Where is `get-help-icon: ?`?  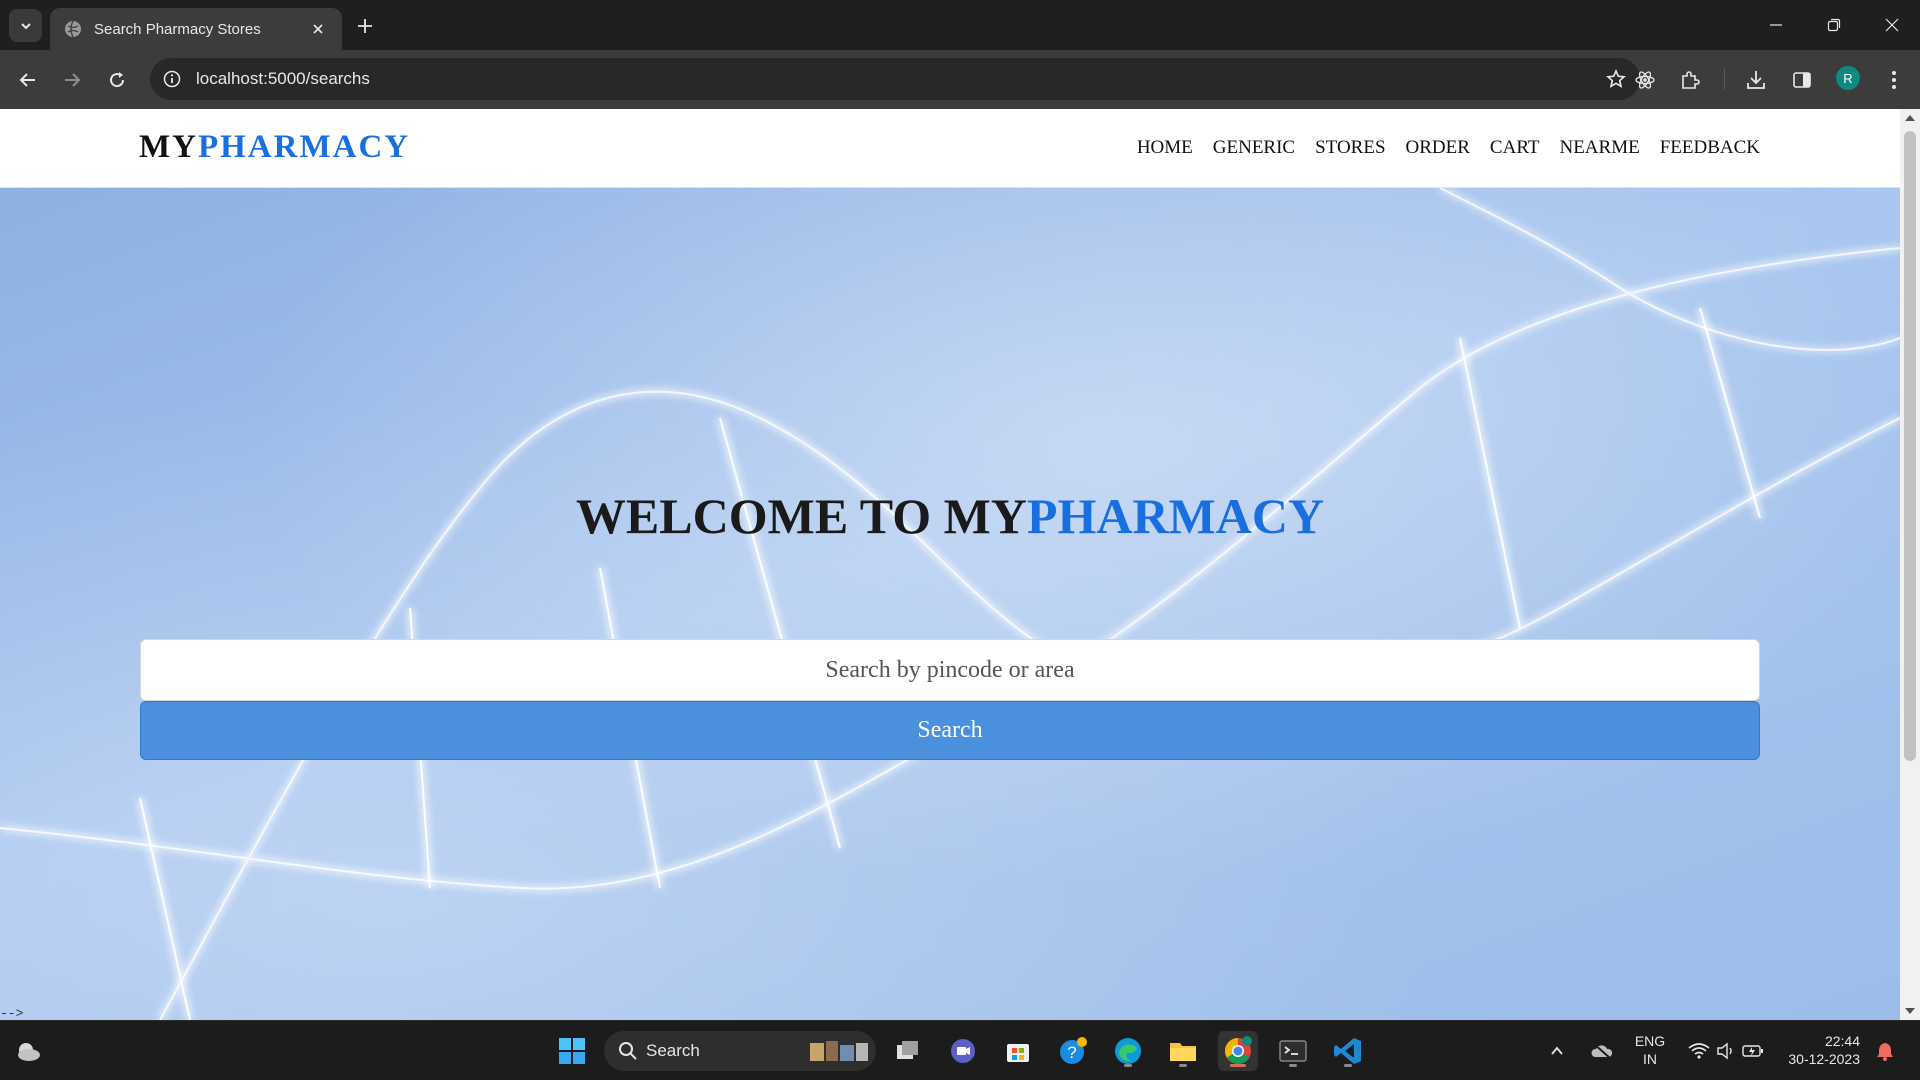
get-help-icon: ? is located at coordinates (1073, 1051).